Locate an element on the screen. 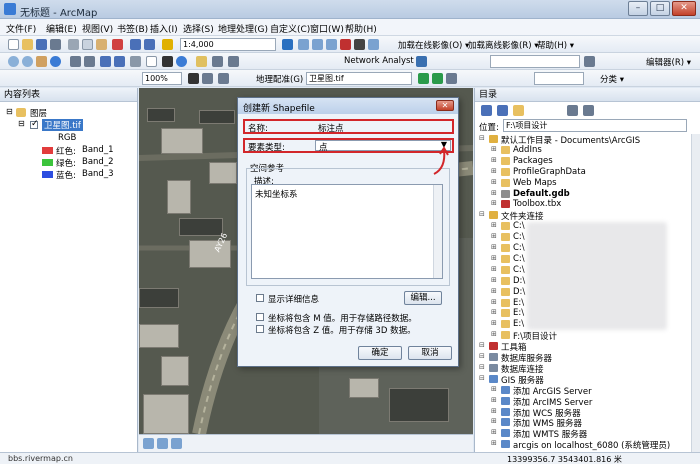 The height and width of the screenshot is (464, 700). name-input: 标注点 is located at coordinates (331, 128).